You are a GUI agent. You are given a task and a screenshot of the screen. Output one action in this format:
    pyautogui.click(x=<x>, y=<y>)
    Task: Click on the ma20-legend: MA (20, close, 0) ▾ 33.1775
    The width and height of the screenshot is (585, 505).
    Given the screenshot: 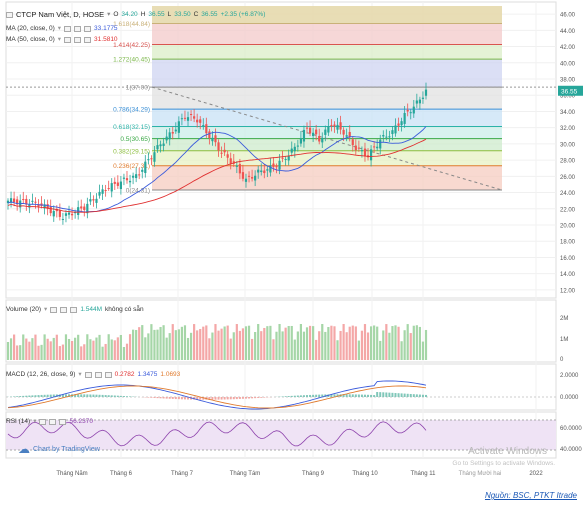 What is the action you would take?
    pyautogui.click(x=62, y=29)
    